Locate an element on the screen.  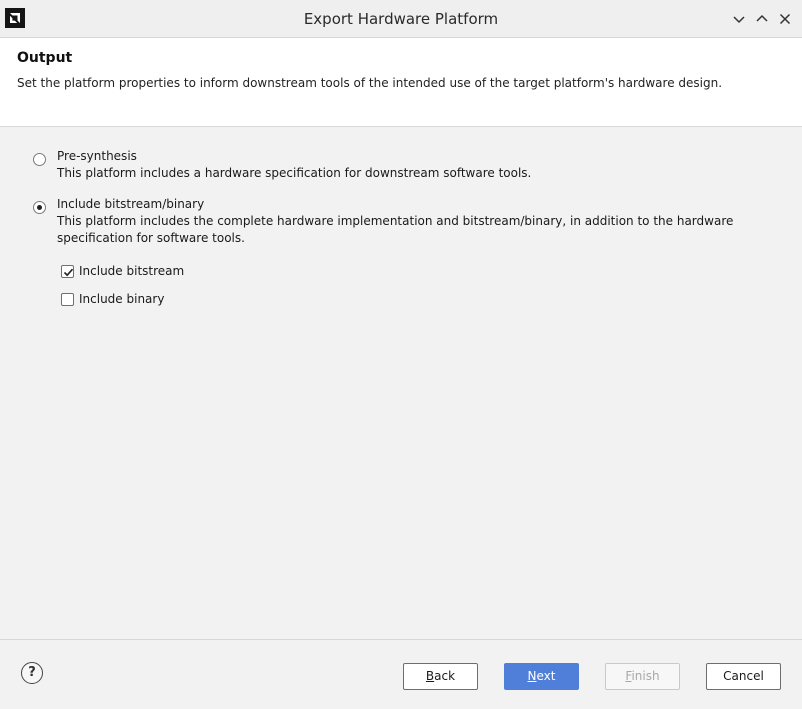
back-button: Back is located at coordinates (440, 676).